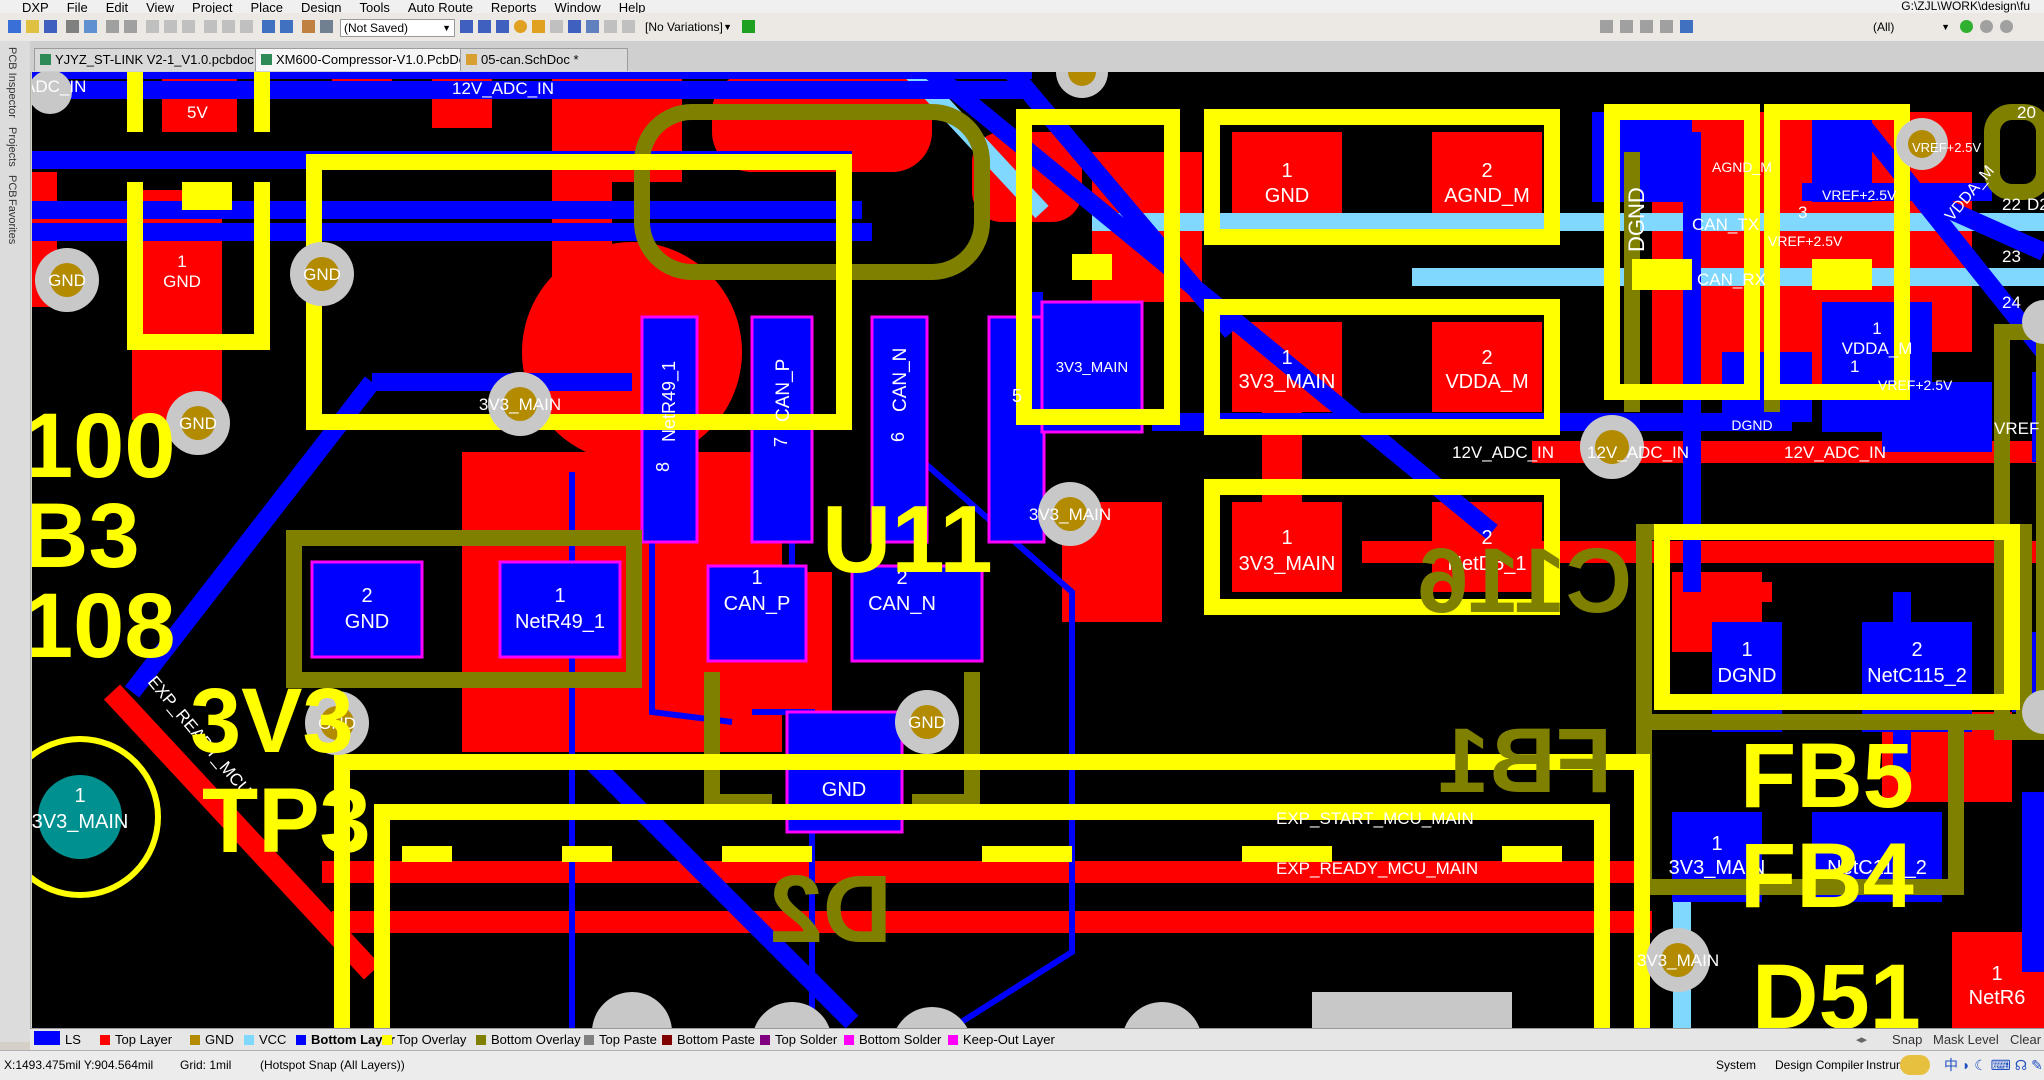 This screenshot has width=2044, height=1080. Describe the element at coordinates (286, 821) in the screenshot. I see `silk-tp3: TP3` at that location.